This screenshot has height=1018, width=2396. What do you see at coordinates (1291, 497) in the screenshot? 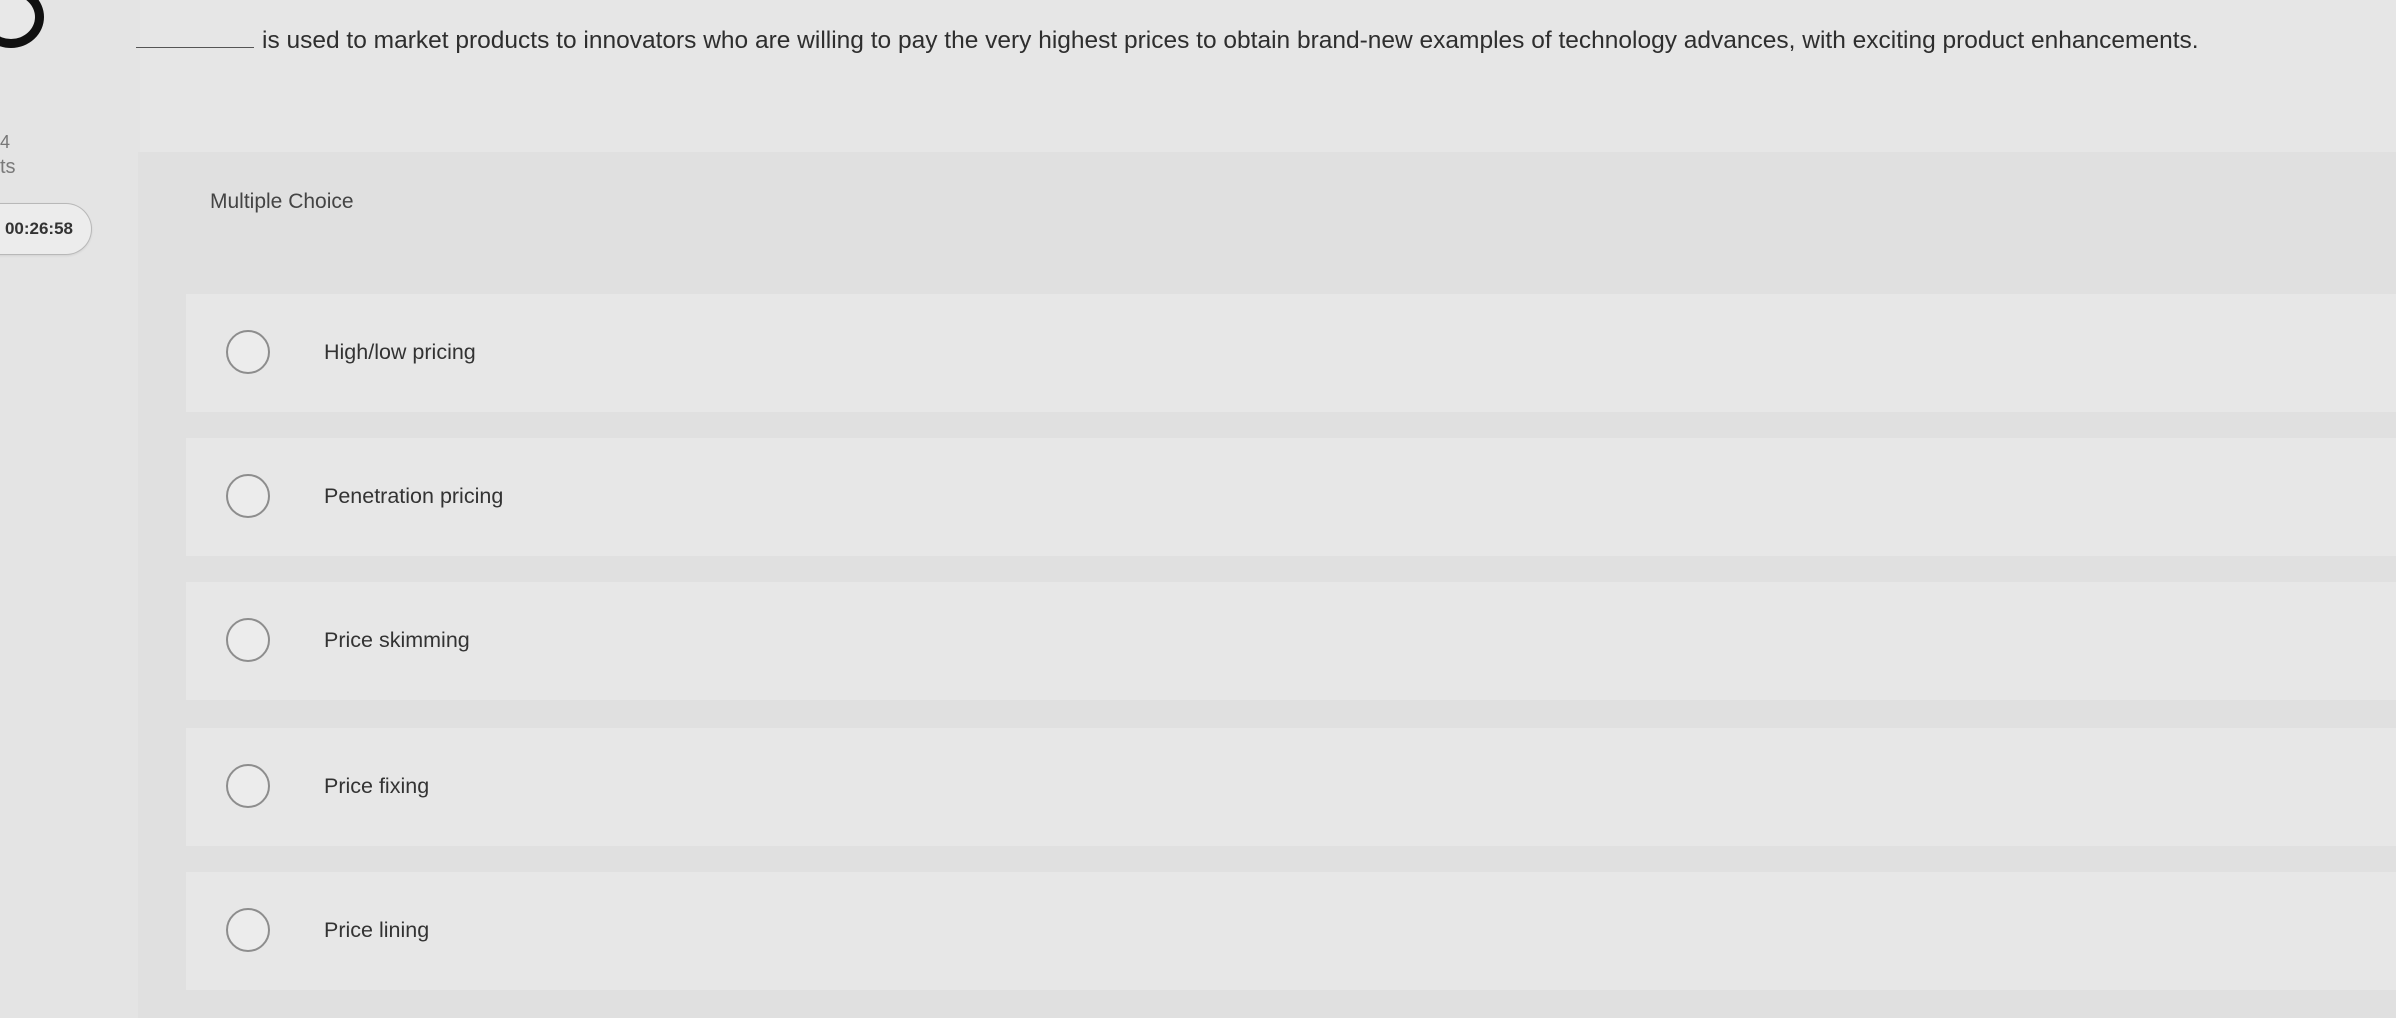
I see `answer-option: Penetration pricing` at bounding box center [1291, 497].